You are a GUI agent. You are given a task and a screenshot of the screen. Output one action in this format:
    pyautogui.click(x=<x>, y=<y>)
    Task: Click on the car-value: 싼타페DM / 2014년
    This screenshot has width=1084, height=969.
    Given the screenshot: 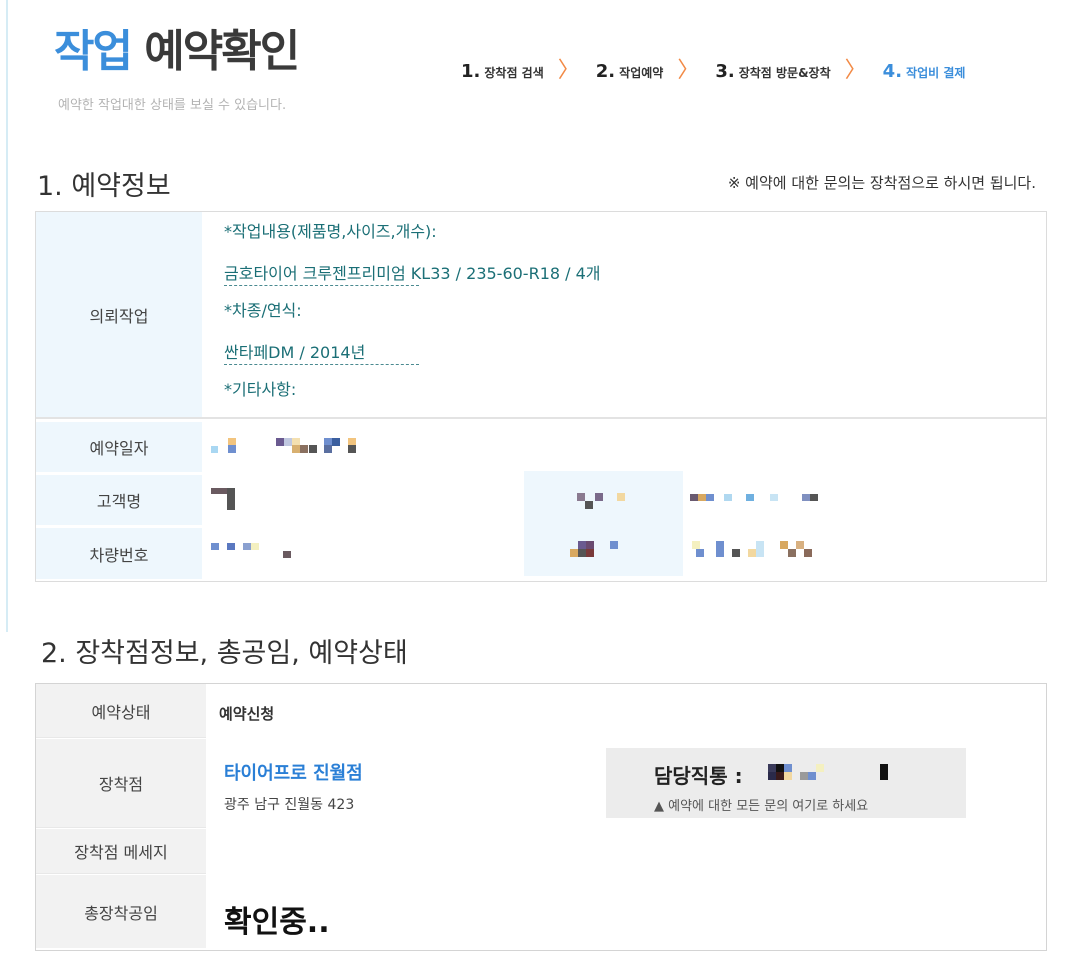 What is the action you would take?
    pyautogui.click(x=295, y=352)
    